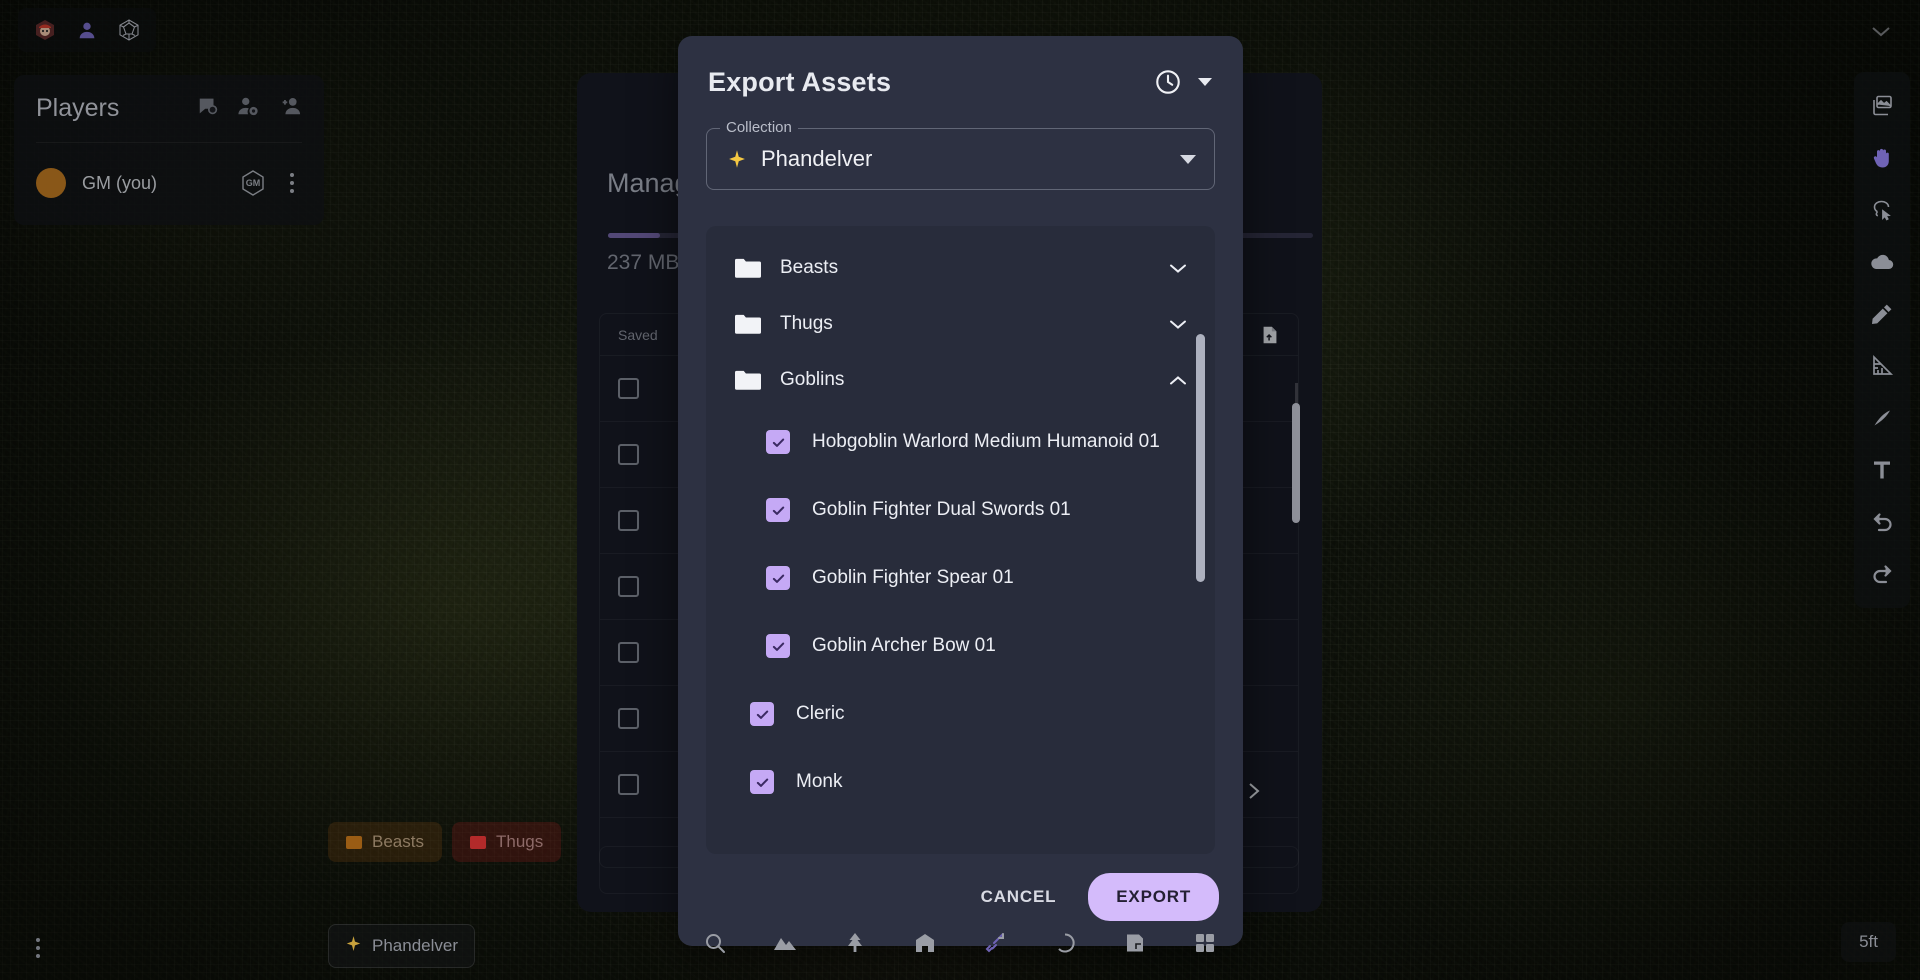 The image size is (1920, 980). I want to click on chip-label: Beasts, so click(398, 841).